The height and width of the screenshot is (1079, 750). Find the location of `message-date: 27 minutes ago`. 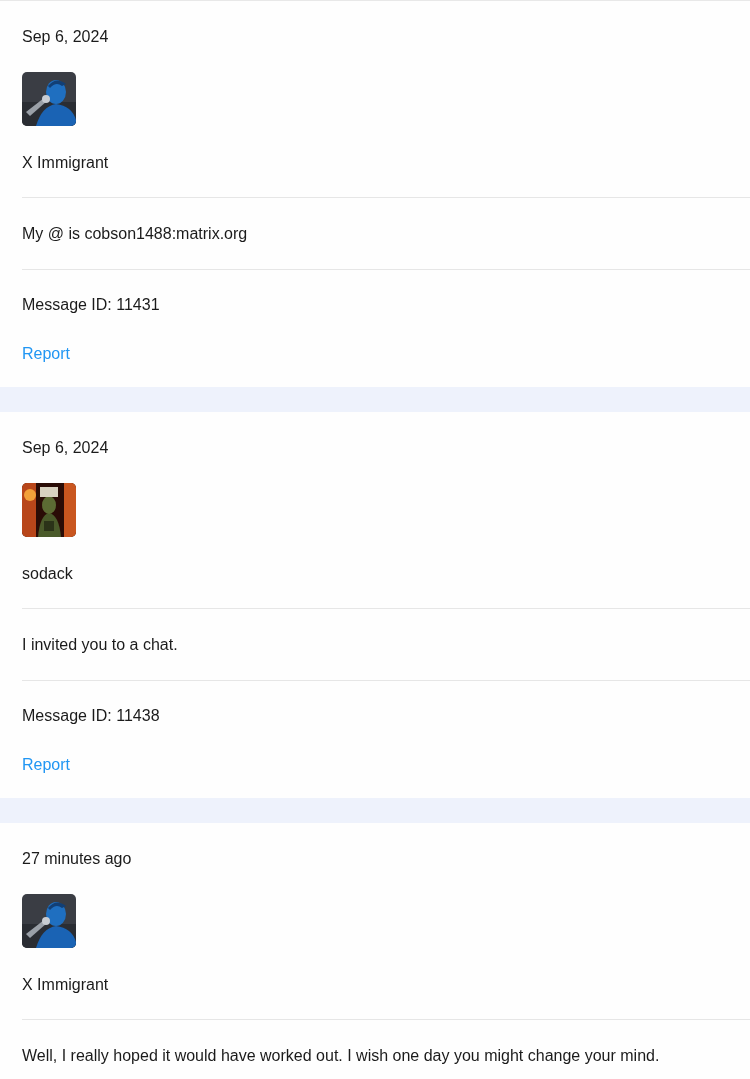

message-date: 27 minutes ago is located at coordinates (77, 859).